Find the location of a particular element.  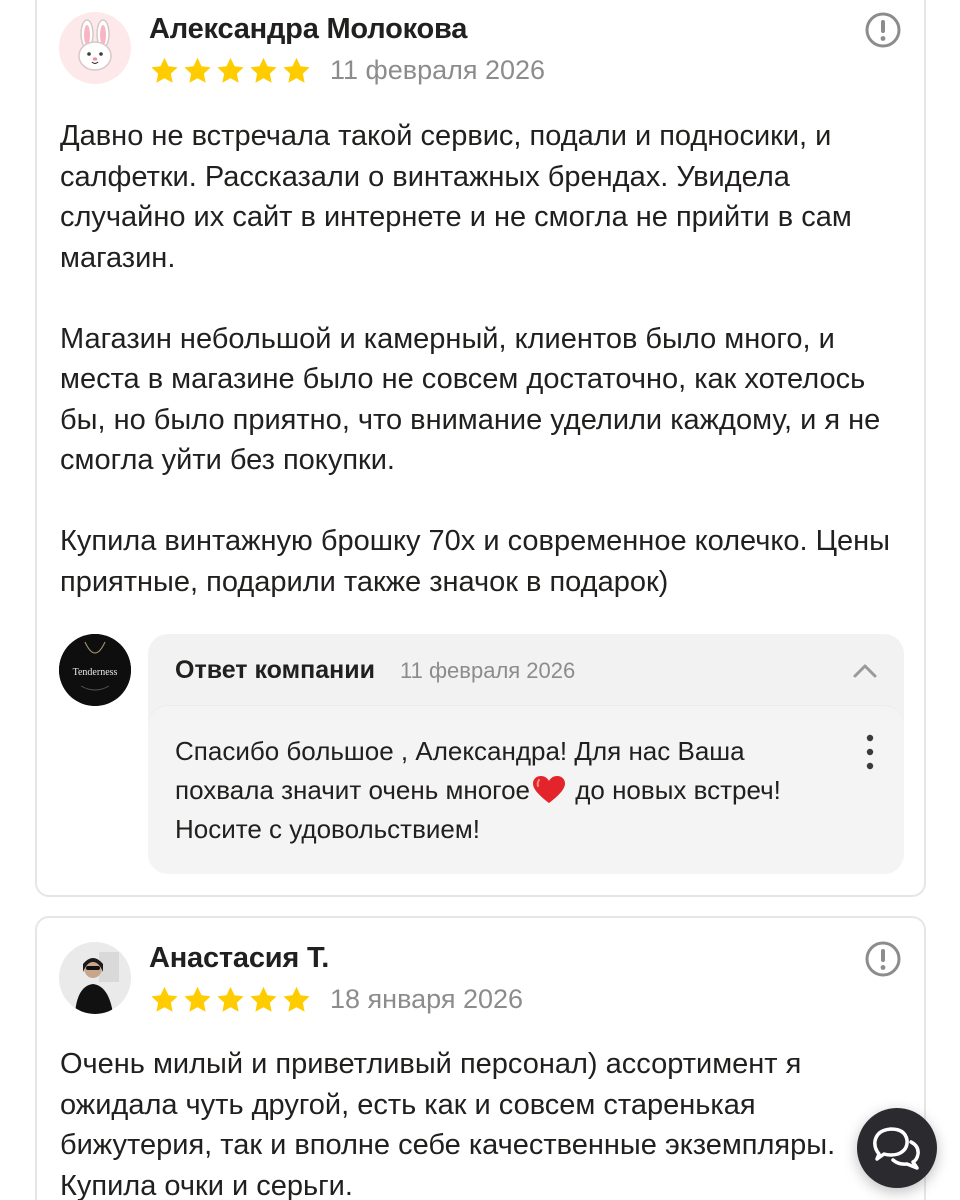

review-date: 18 января 2026 is located at coordinates (427, 999).